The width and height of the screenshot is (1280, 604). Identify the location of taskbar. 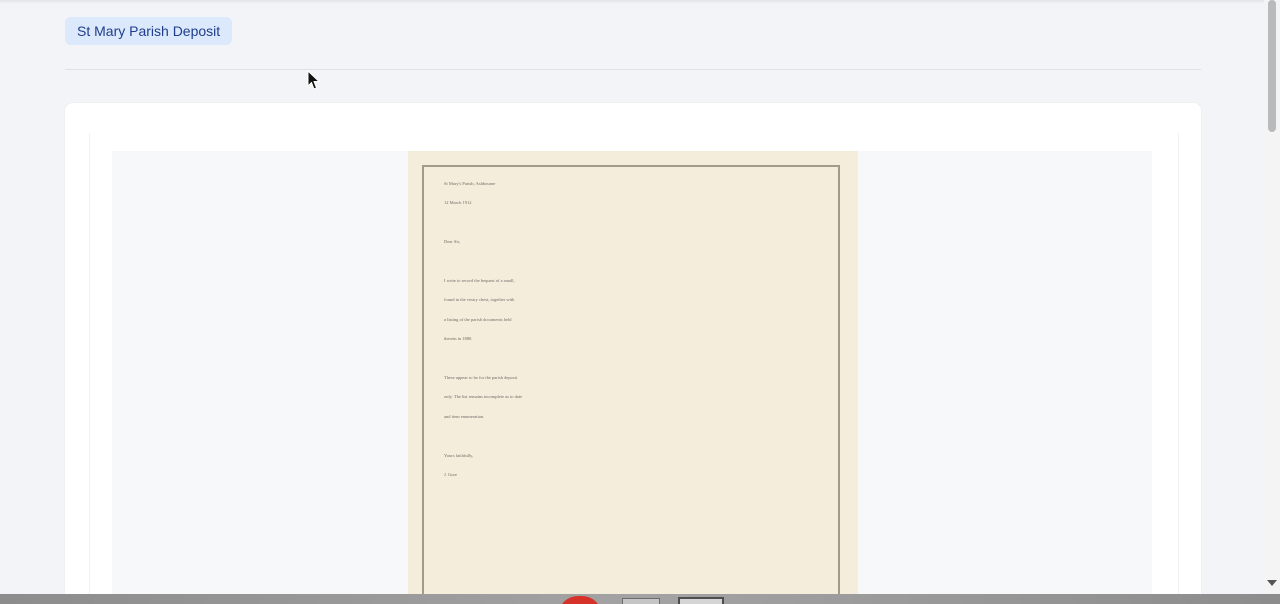
(640, 599).